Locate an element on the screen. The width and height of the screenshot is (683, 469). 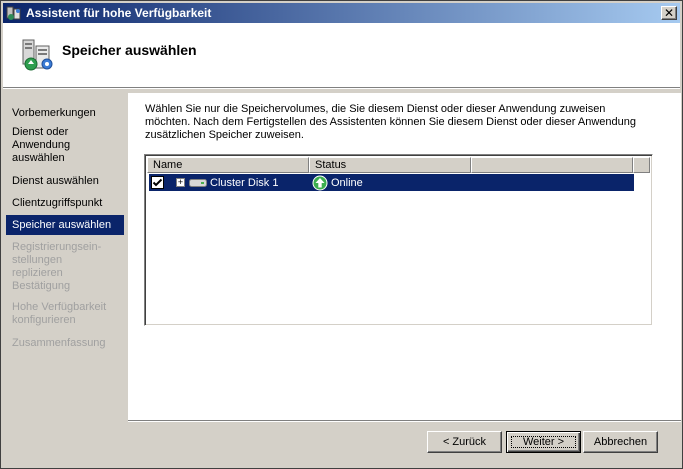
close-icon: ✕ is located at coordinates (669, 13).